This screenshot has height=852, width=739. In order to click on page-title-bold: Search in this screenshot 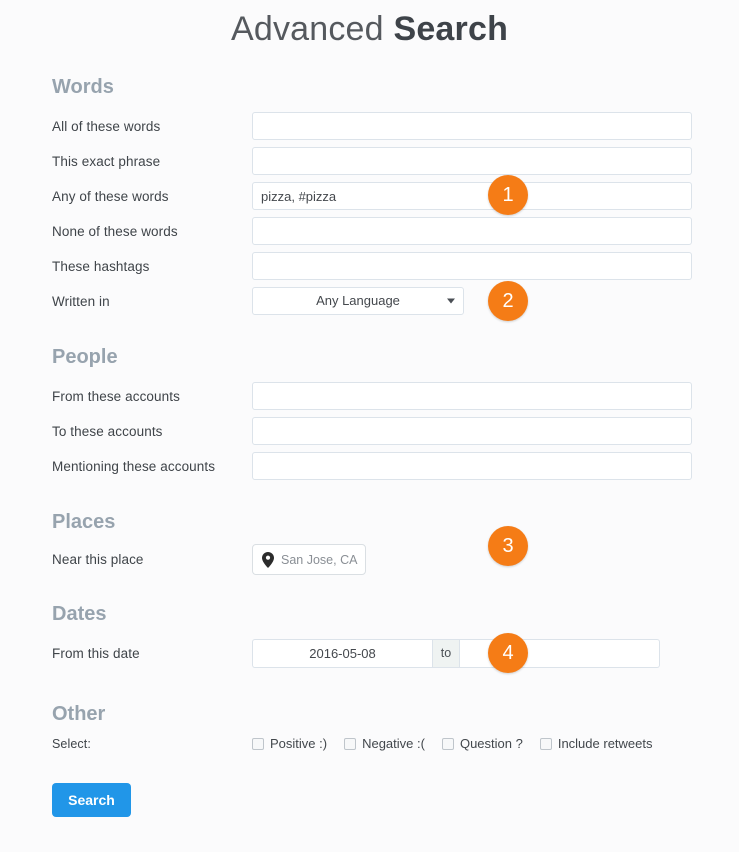, I will do `click(451, 29)`.